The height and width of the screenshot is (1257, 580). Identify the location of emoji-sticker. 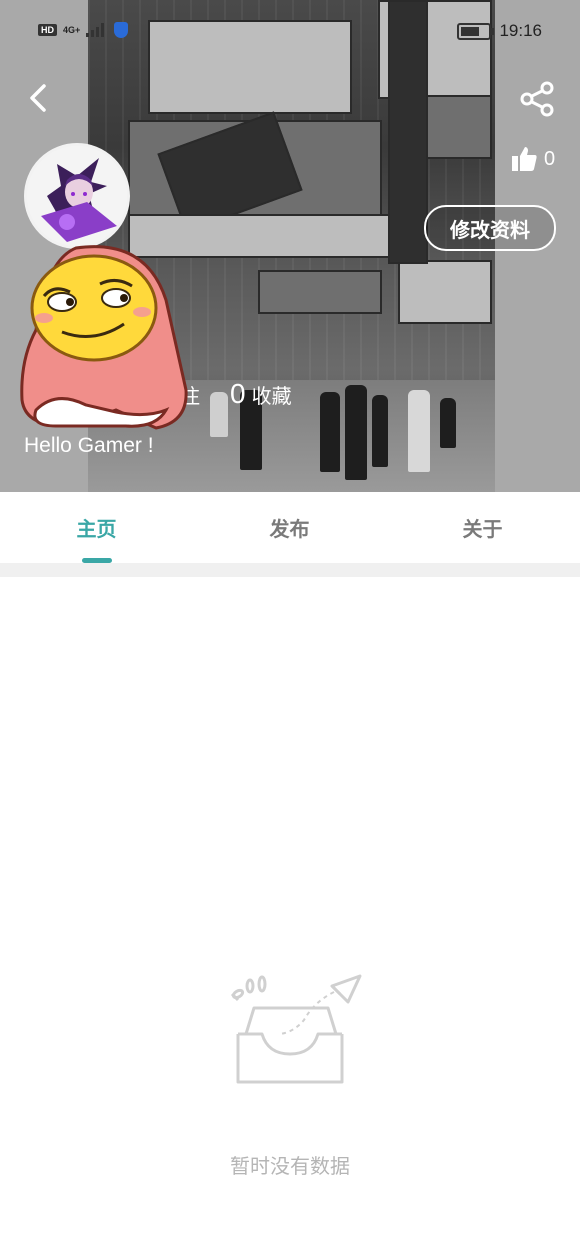
(104, 337).